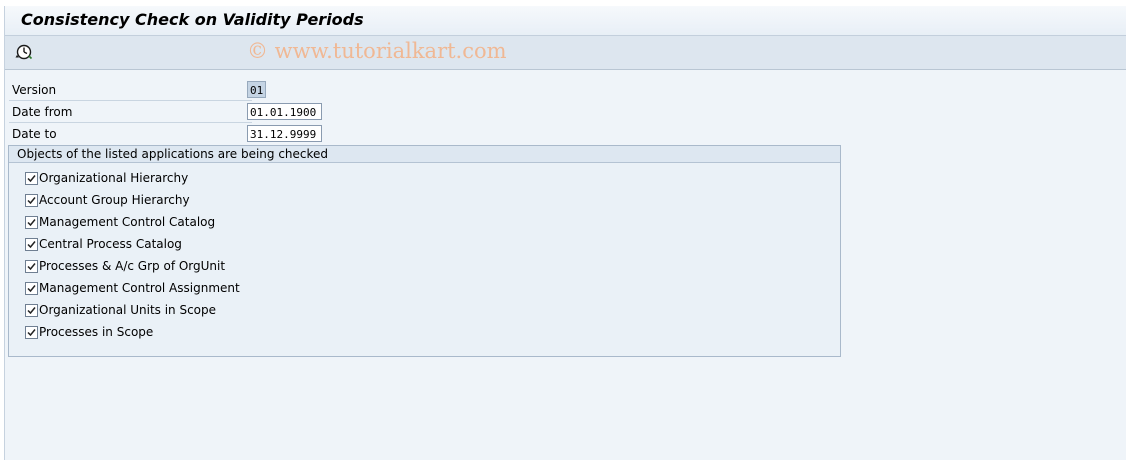 This screenshot has width=1126, height=460. Describe the element at coordinates (42, 112) in the screenshot. I see `date-from-label: Date from` at that location.